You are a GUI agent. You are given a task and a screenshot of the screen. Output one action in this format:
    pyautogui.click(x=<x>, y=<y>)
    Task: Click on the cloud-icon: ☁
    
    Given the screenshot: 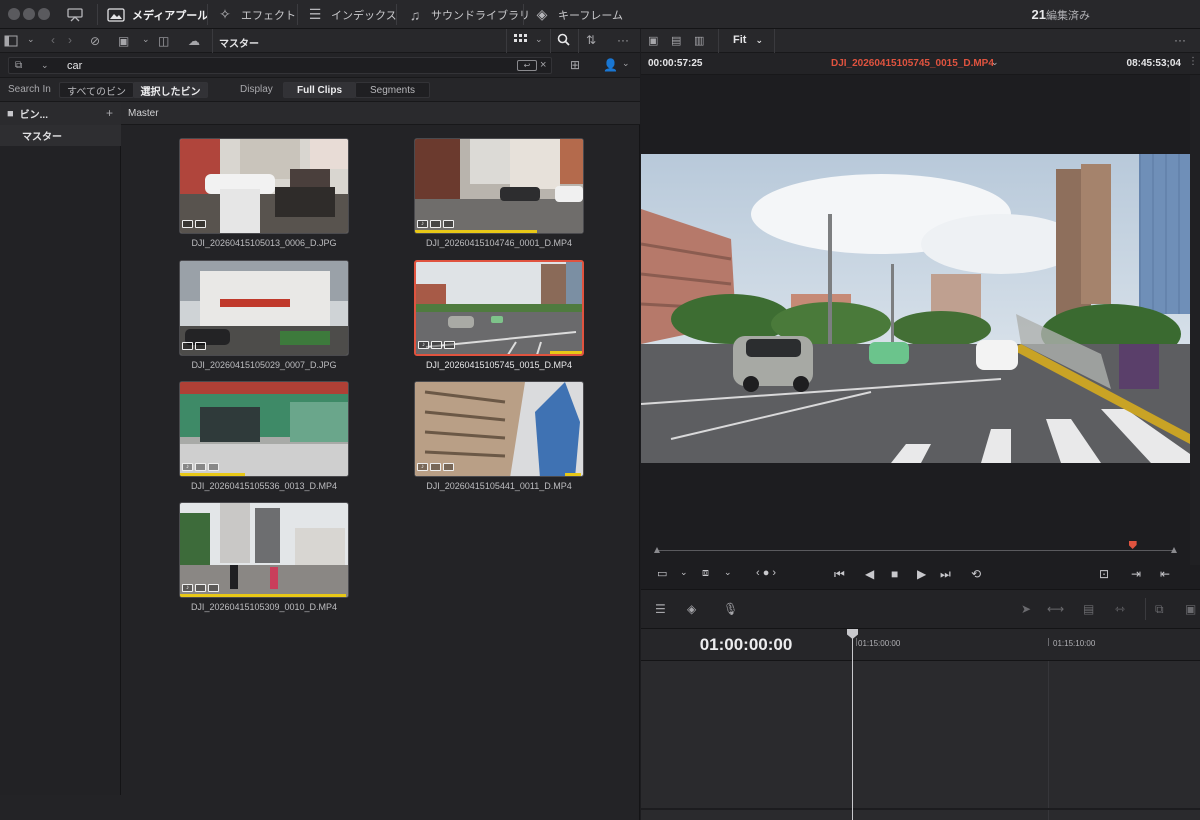 What is the action you would take?
    pyautogui.click(x=194, y=41)
    